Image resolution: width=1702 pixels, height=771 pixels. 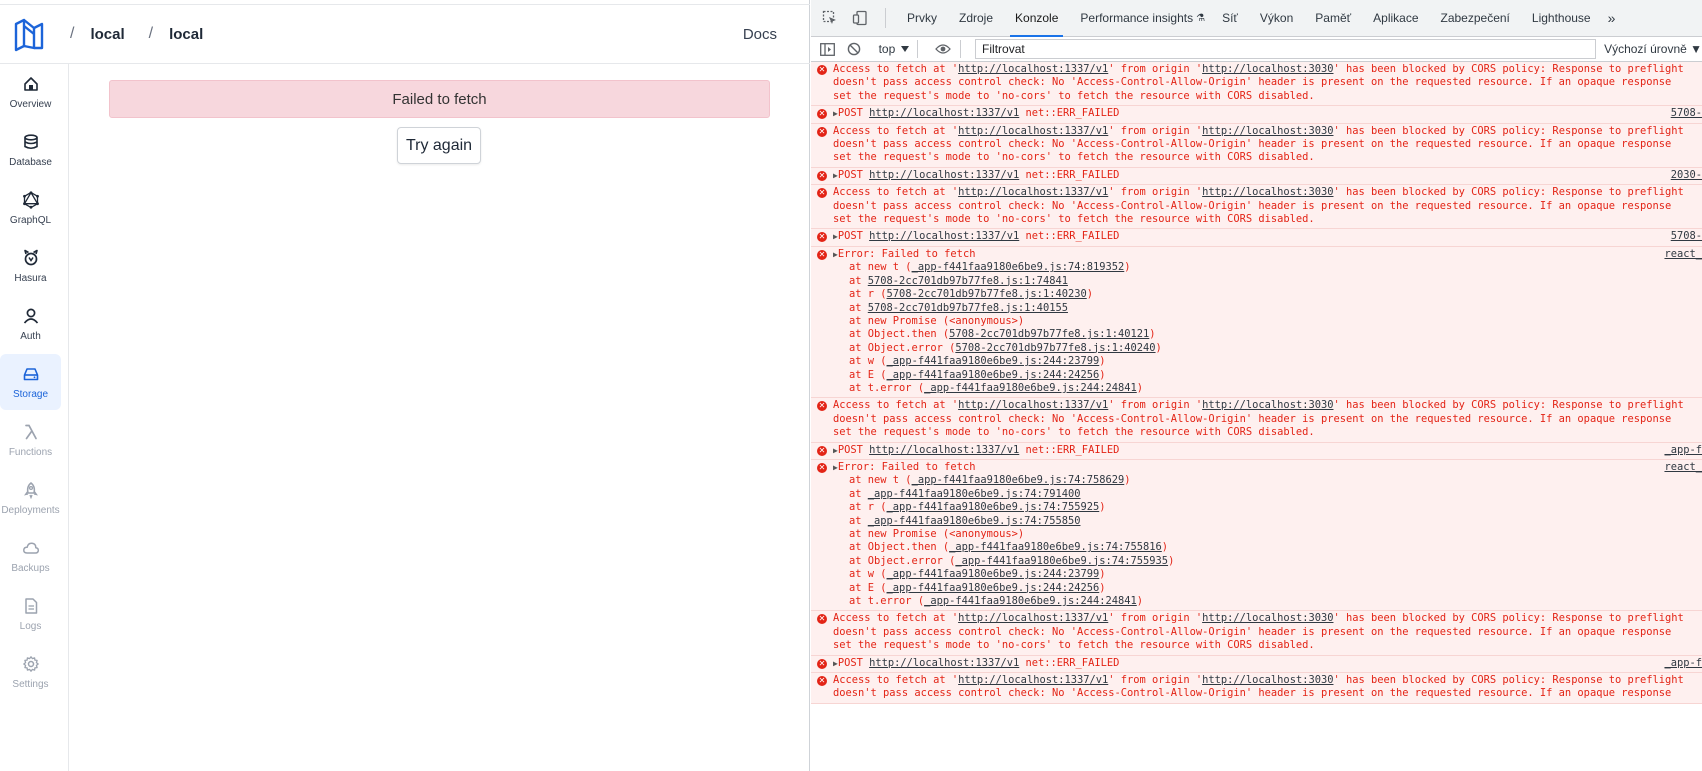 What do you see at coordinates (30, 162) in the screenshot?
I see `sidebar-item-label: Database` at bounding box center [30, 162].